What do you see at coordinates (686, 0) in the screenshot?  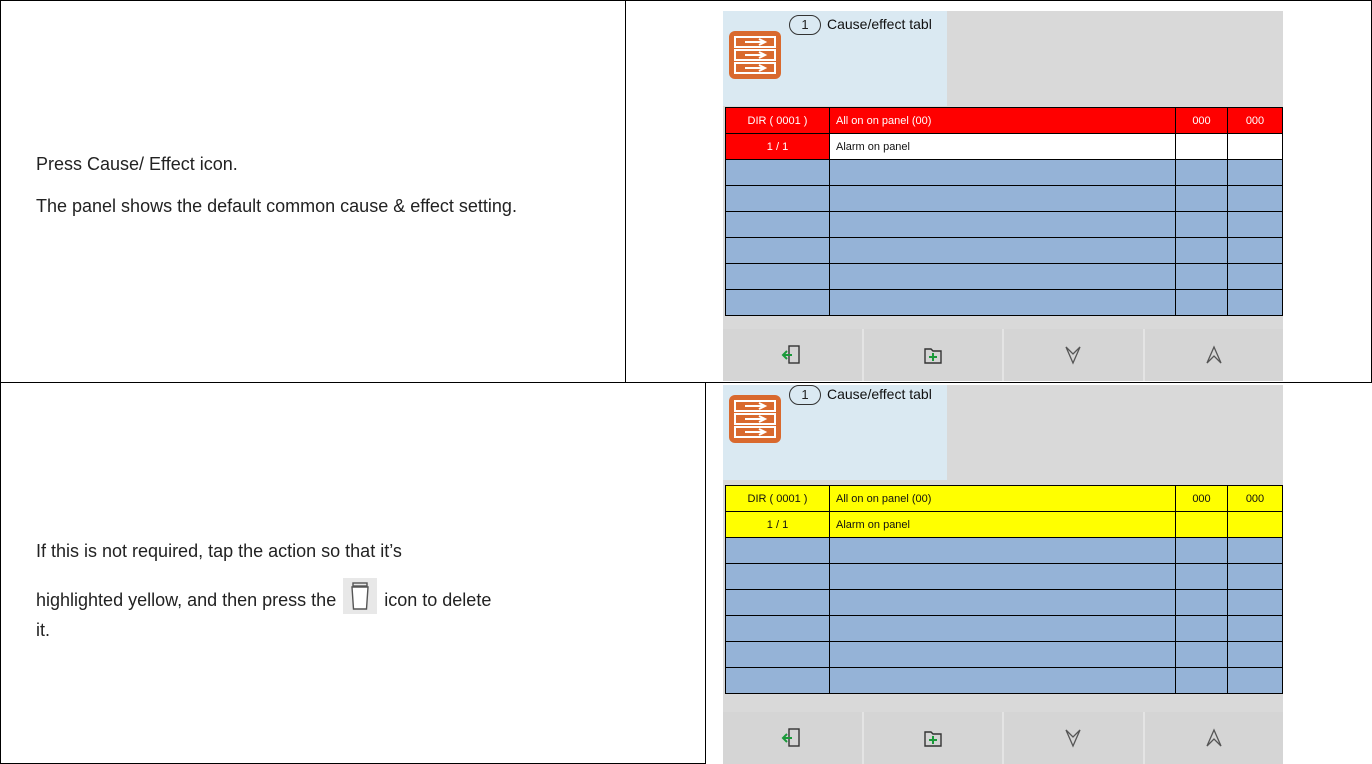 I see `table-border-top` at bounding box center [686, 0].